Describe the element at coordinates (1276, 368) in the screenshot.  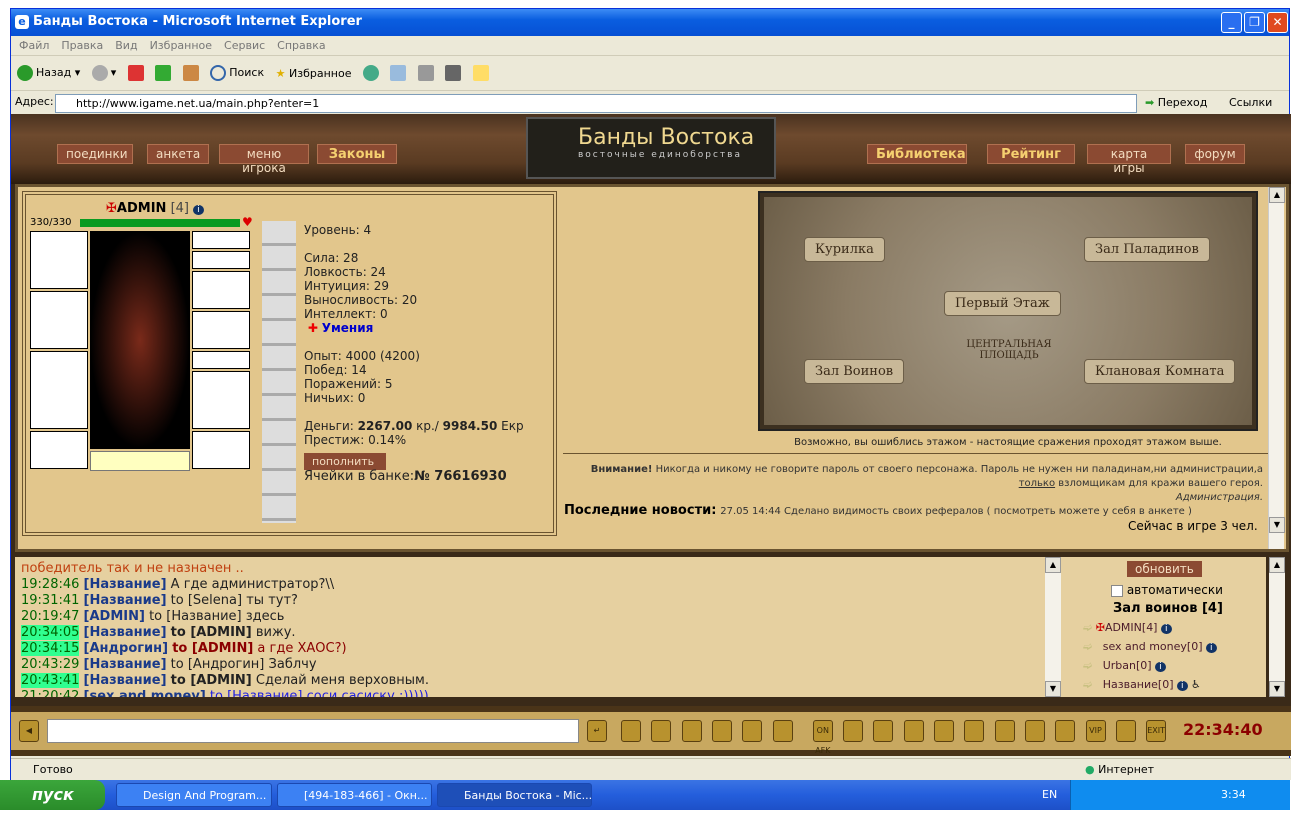
I see `main-scrollbar: ▲ ▼` at that location.